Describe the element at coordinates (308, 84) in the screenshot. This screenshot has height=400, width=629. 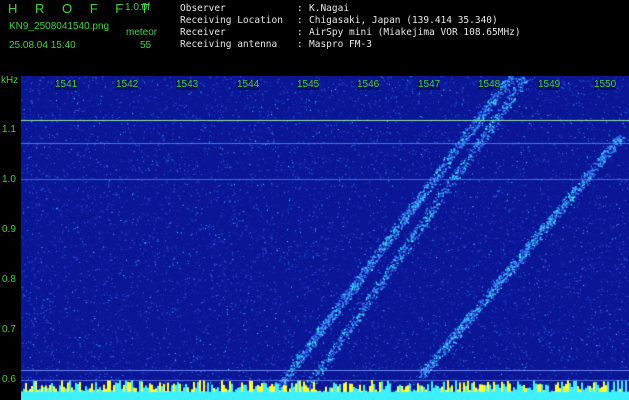
I see `x-tick-label: 1545` at that location.